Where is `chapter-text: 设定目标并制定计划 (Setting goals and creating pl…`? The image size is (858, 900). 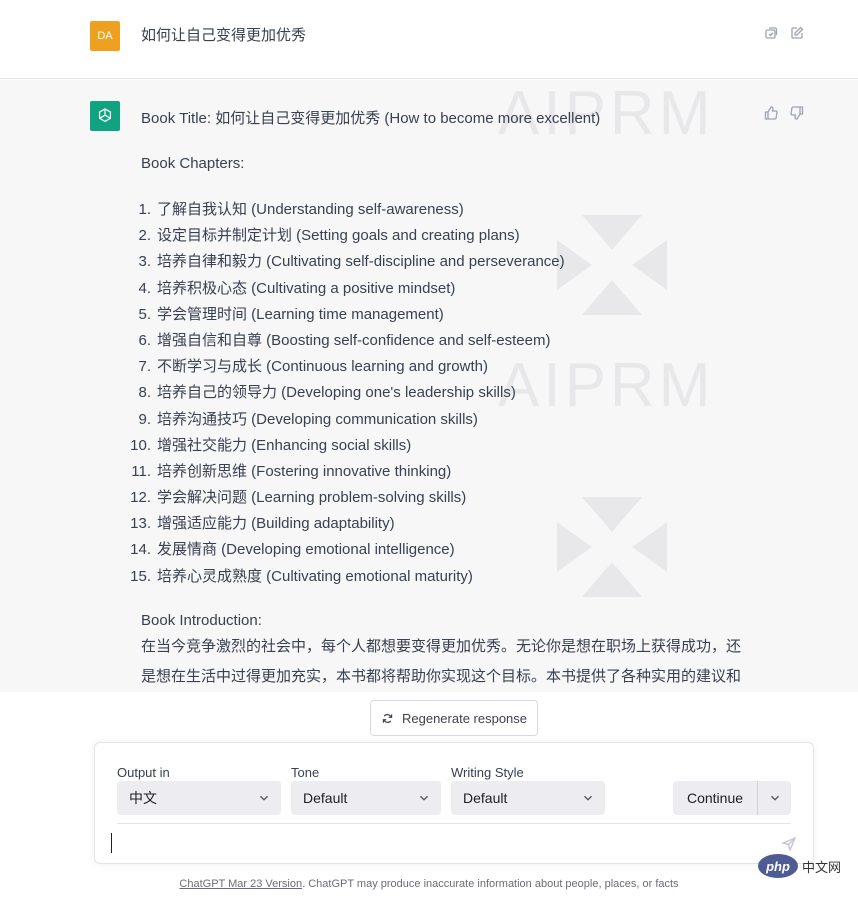 chapter-text: 设定目标并制定计划 (Setting goals and creating pl… is located at coordinates (338, 236).